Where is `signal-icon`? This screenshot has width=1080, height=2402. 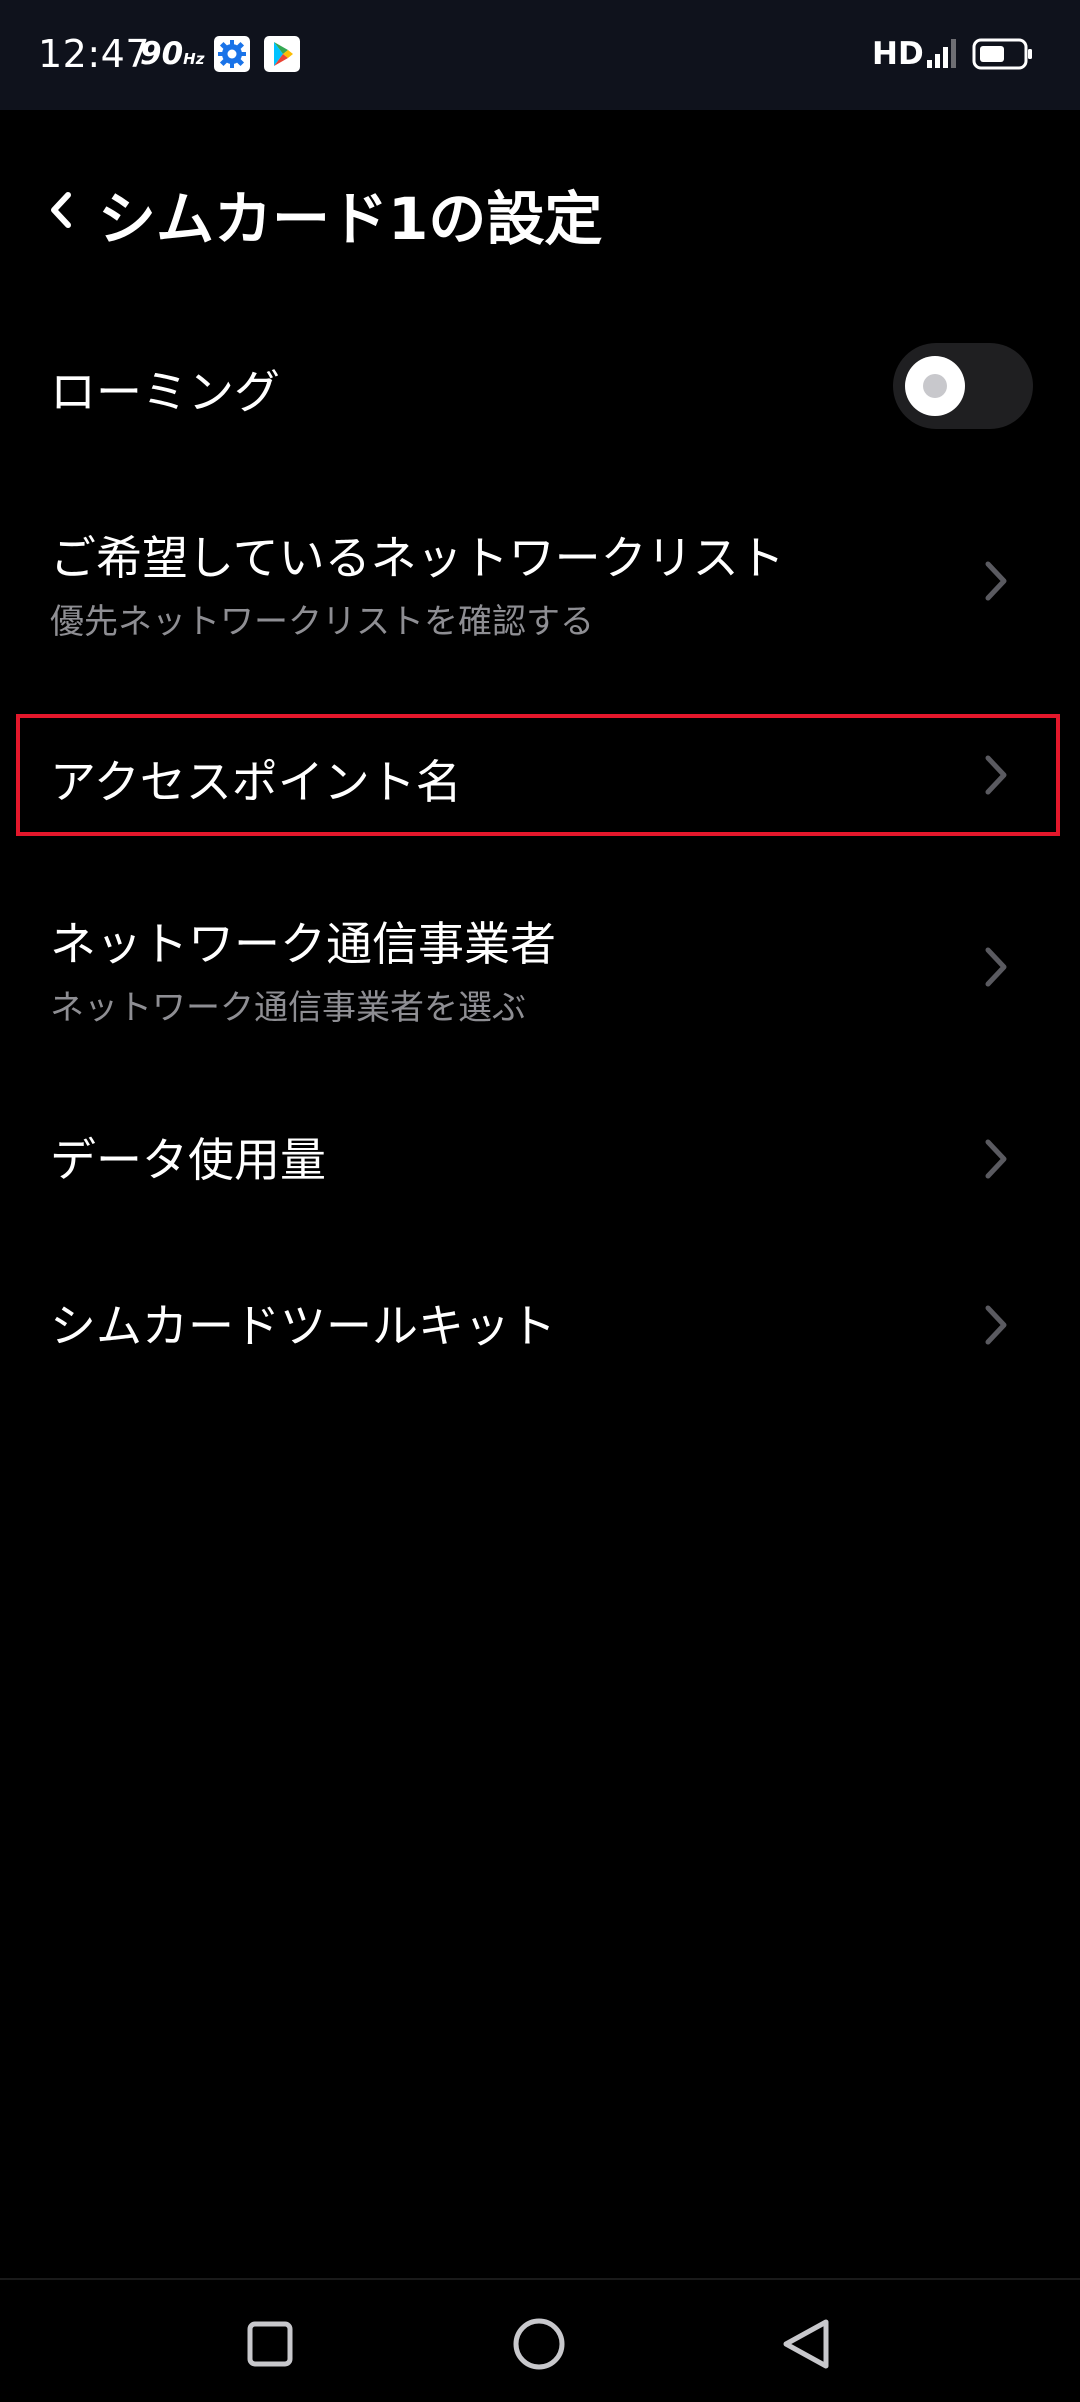 signal-icon is located at coordinates (941, 53).